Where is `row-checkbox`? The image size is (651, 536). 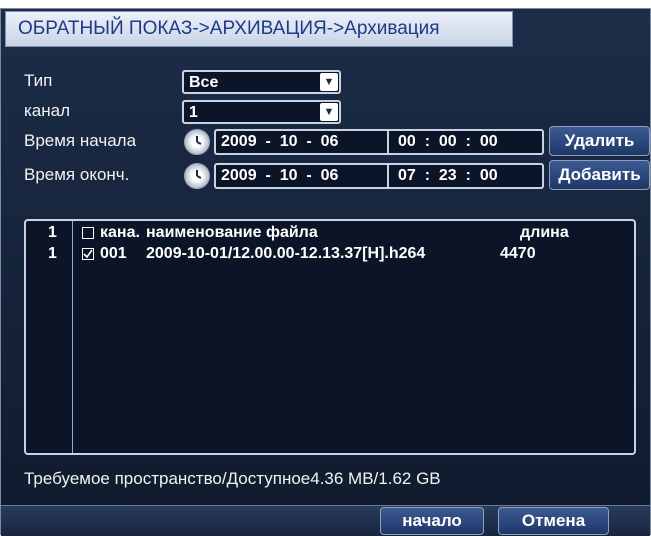 row-checkbox is located at coordinates (88, 254).